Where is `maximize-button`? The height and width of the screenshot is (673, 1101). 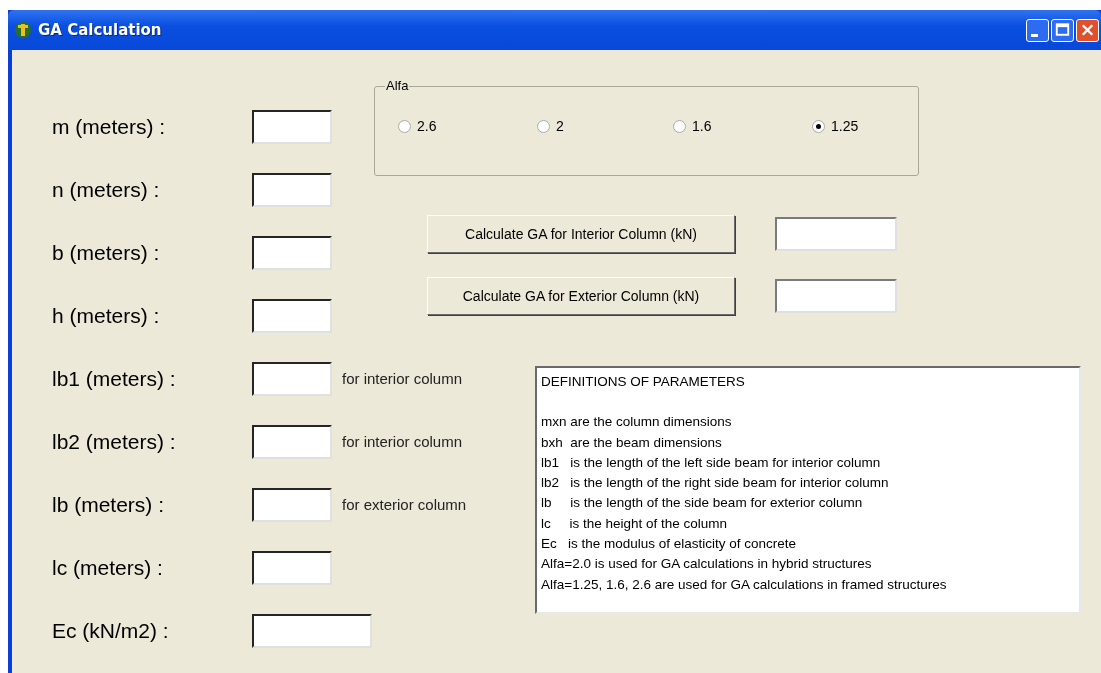 maximize-button is located at coordinates (1062, 30).